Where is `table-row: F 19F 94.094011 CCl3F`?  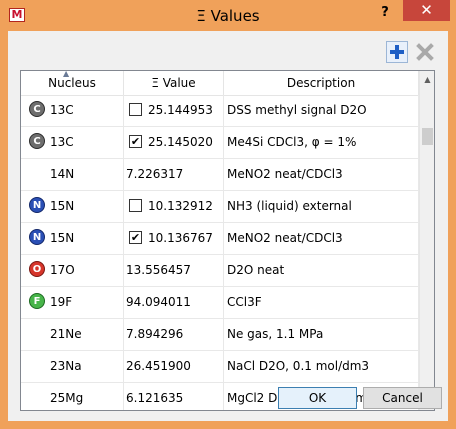
table-row: F 19F 94.094011 CCl3F is located at coordinates (220, 303).